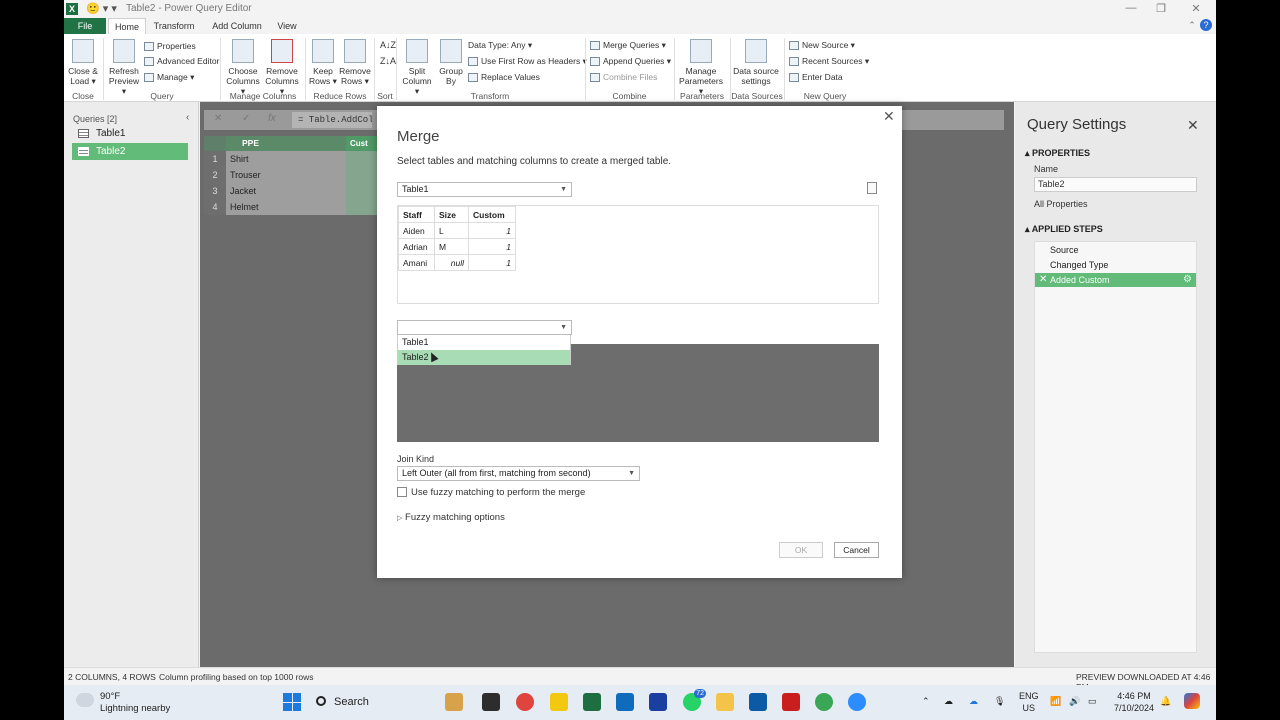 Image resolution: width=1280 pixels, height=720 pixels. What do you see at coordinates (1192, 701) in the screenshot?
I see `copilot-icon` at bounding box center [1192, 701].